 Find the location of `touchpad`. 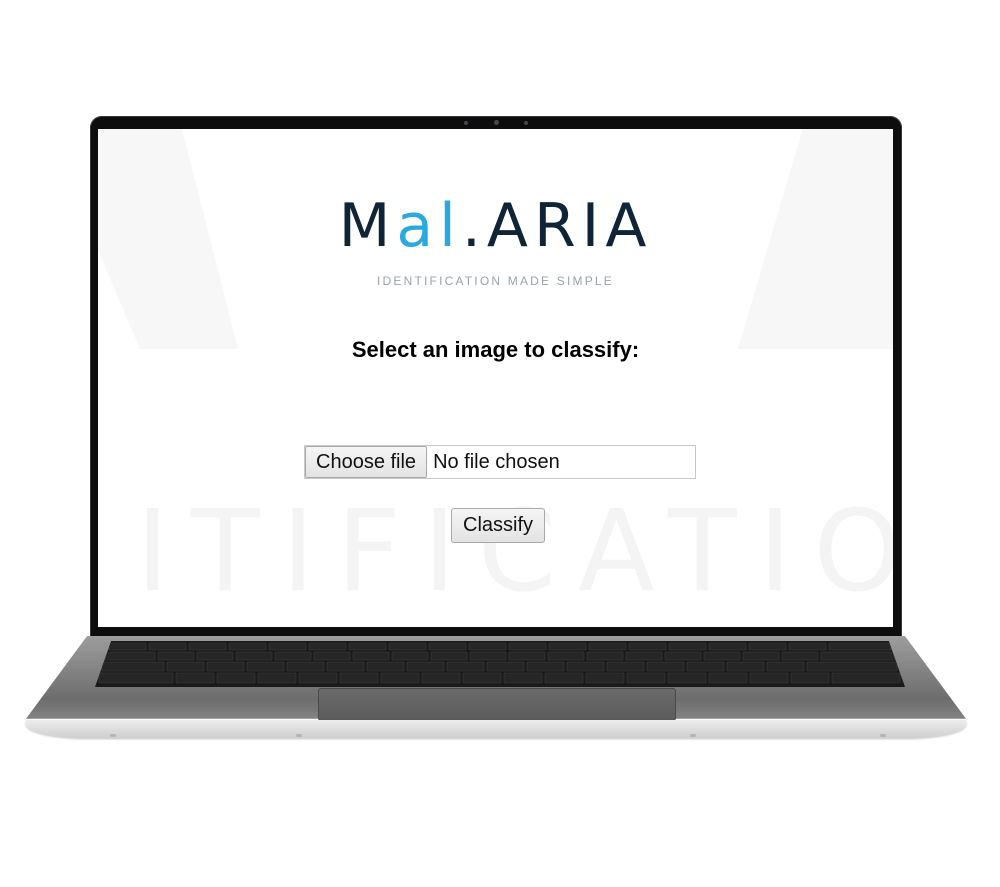

touchpad is located at coordinates (497, 704).